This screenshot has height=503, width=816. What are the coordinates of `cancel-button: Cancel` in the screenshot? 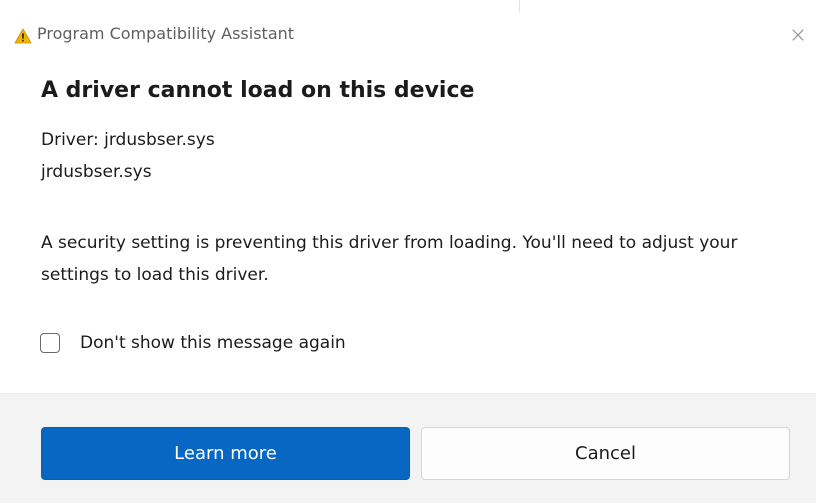 It's located at (605, 453).